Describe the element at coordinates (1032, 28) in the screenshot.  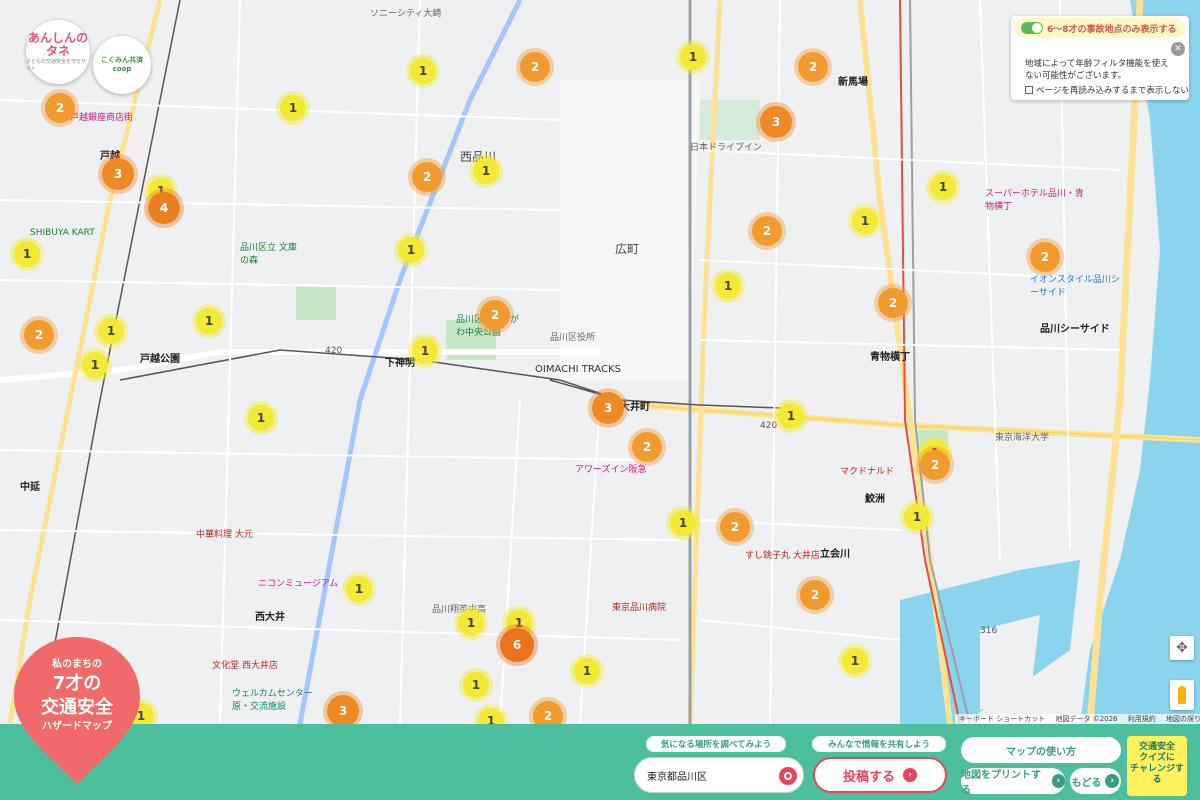
I see `toggle-switch` at that location.